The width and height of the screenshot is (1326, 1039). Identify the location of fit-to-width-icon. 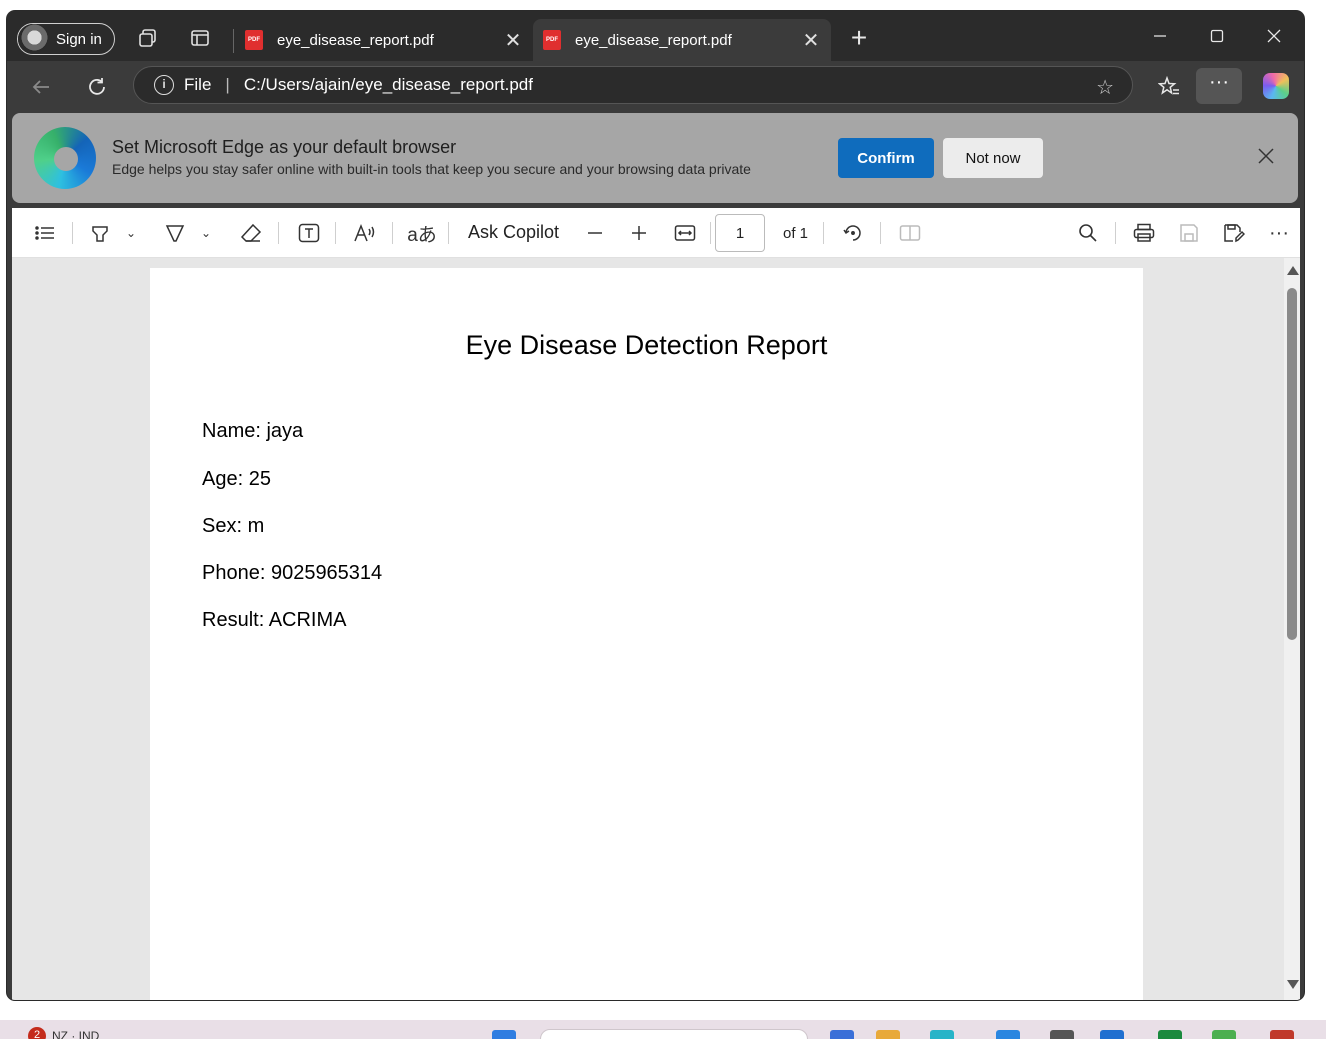
(685, 233).